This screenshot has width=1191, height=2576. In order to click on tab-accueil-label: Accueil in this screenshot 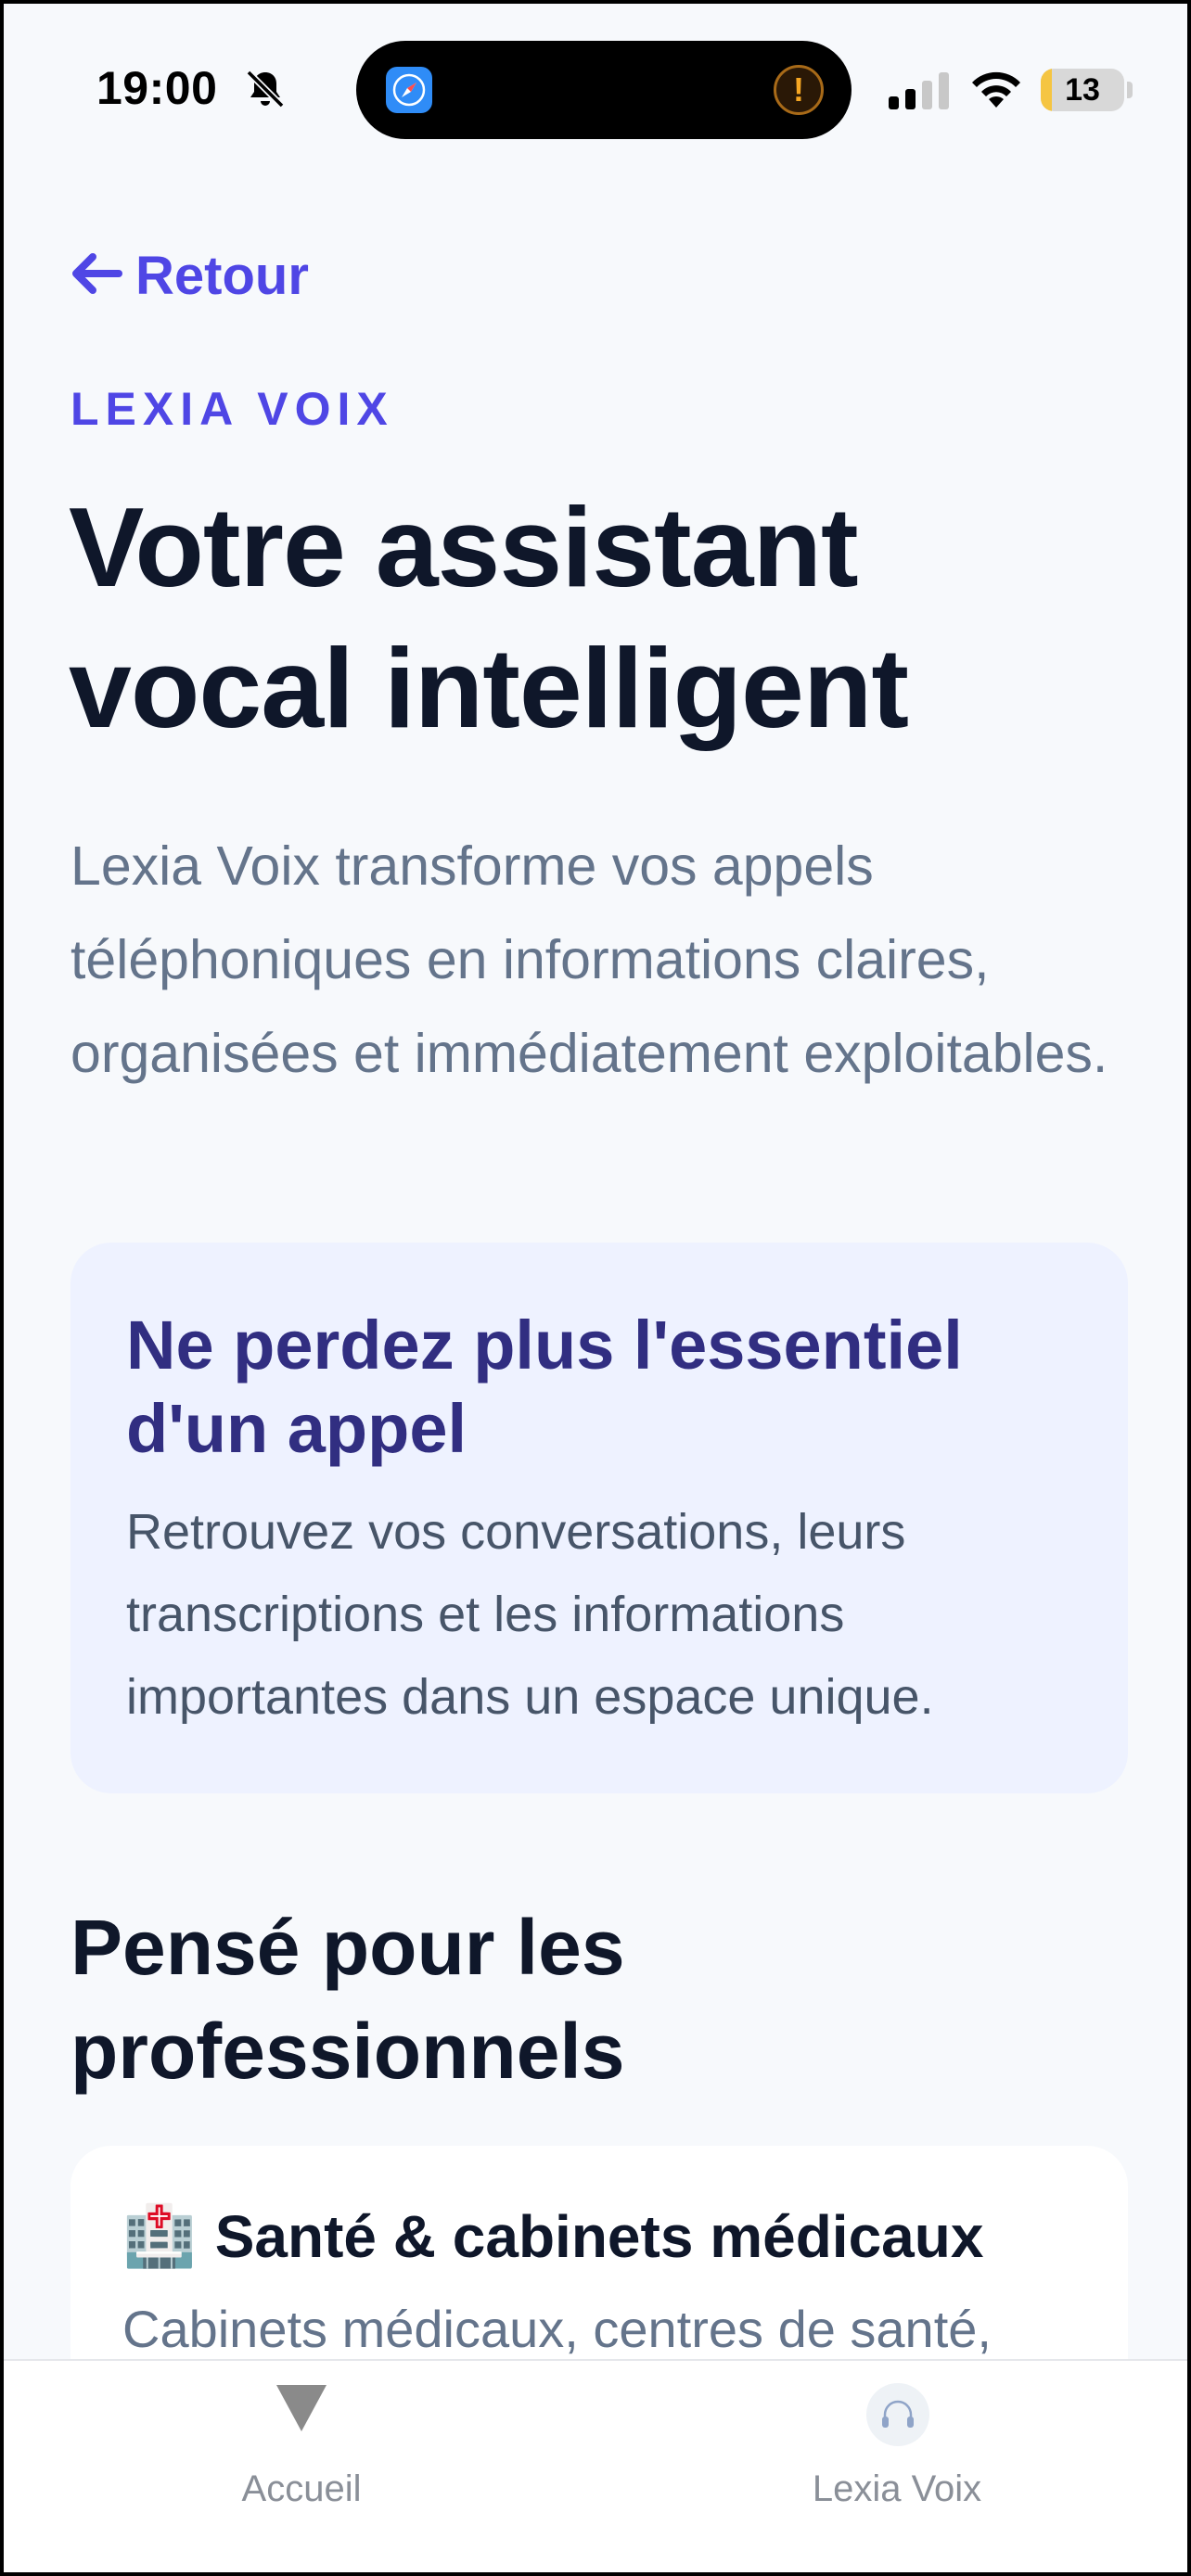, I will do `click(301, 2488)`.